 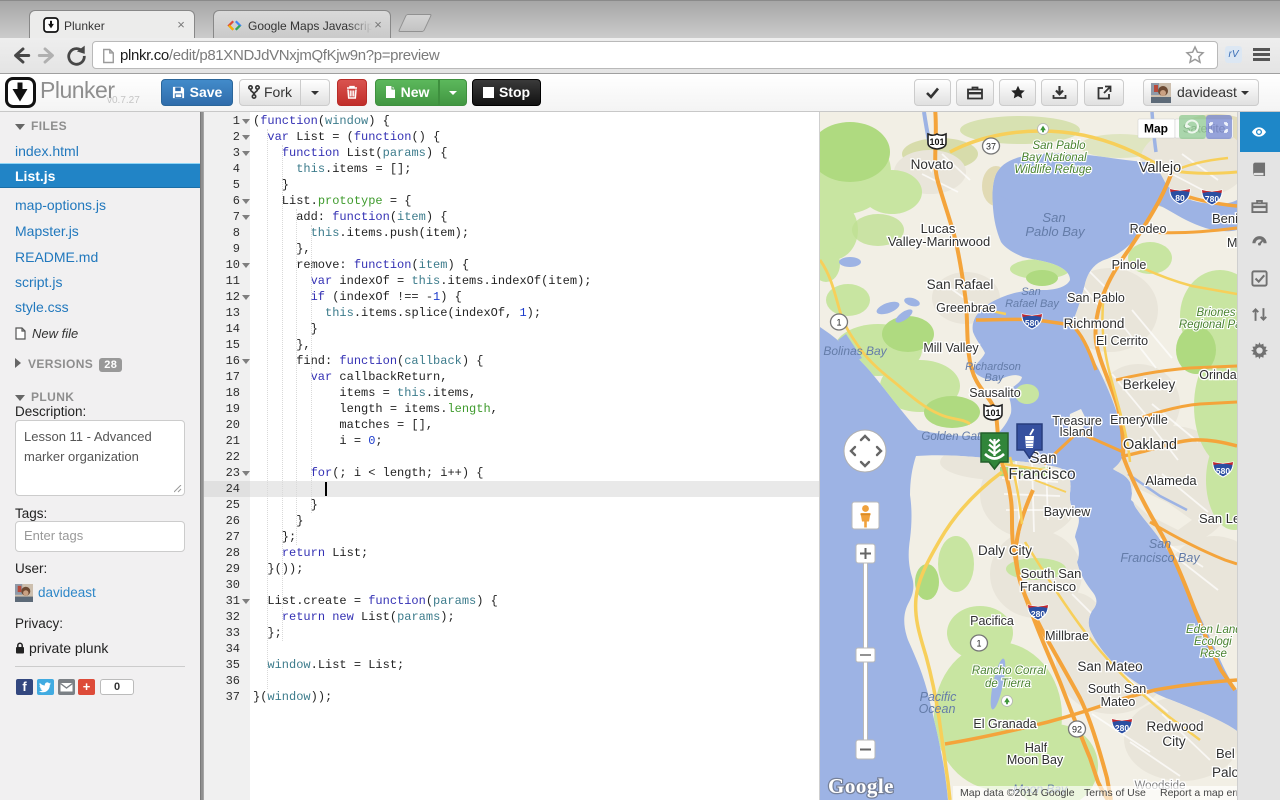 What do you see at coordinates (1122, 341) in the screenshot?
I see `svg-text: El Cerrito` at bounding box center [1122, 341].